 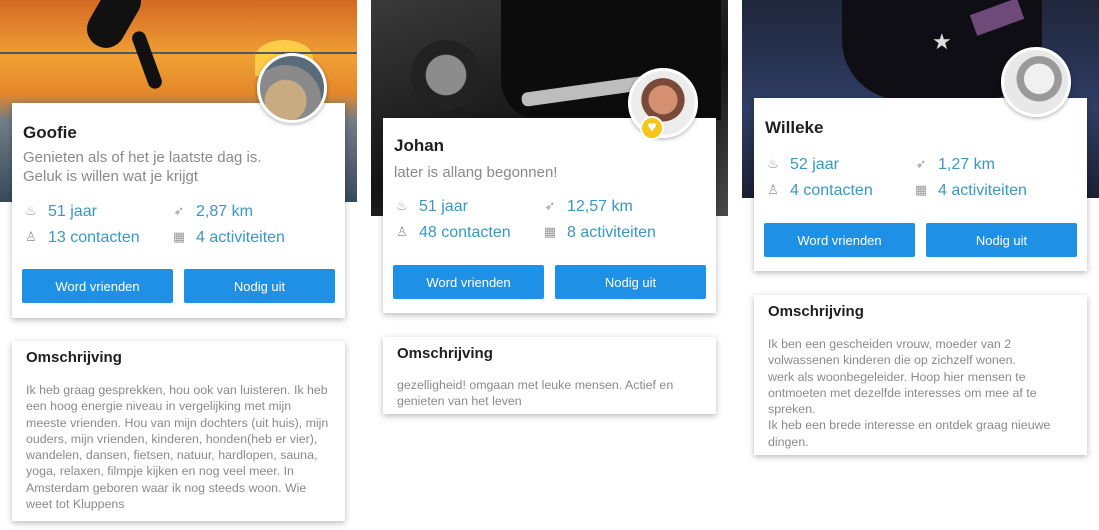 I want to click on stat-contacts: ♙ 13 contacten, so click(x=81, y=238).